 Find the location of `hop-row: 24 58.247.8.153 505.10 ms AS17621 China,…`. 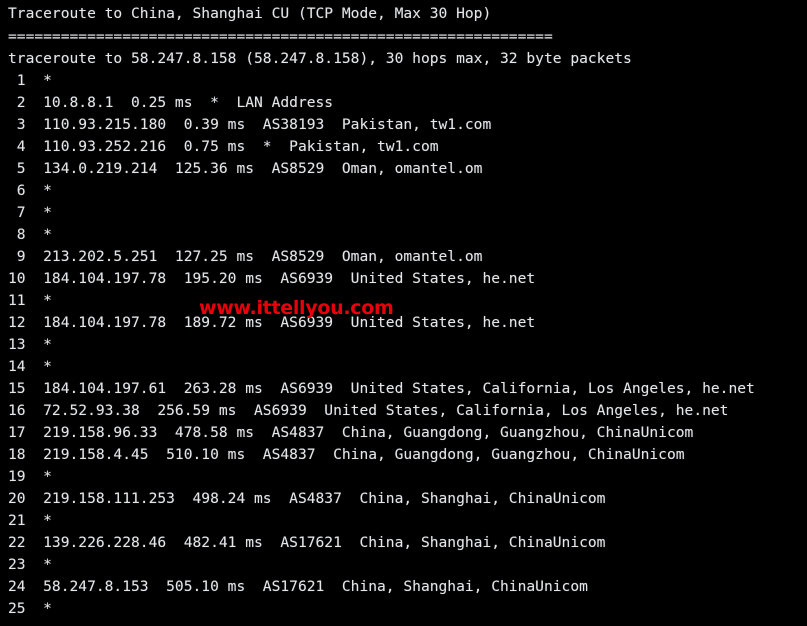

hop-row: 24 58.247.8.153 505.10 ms AS17621 China,… is located at coordinates (298, 586).